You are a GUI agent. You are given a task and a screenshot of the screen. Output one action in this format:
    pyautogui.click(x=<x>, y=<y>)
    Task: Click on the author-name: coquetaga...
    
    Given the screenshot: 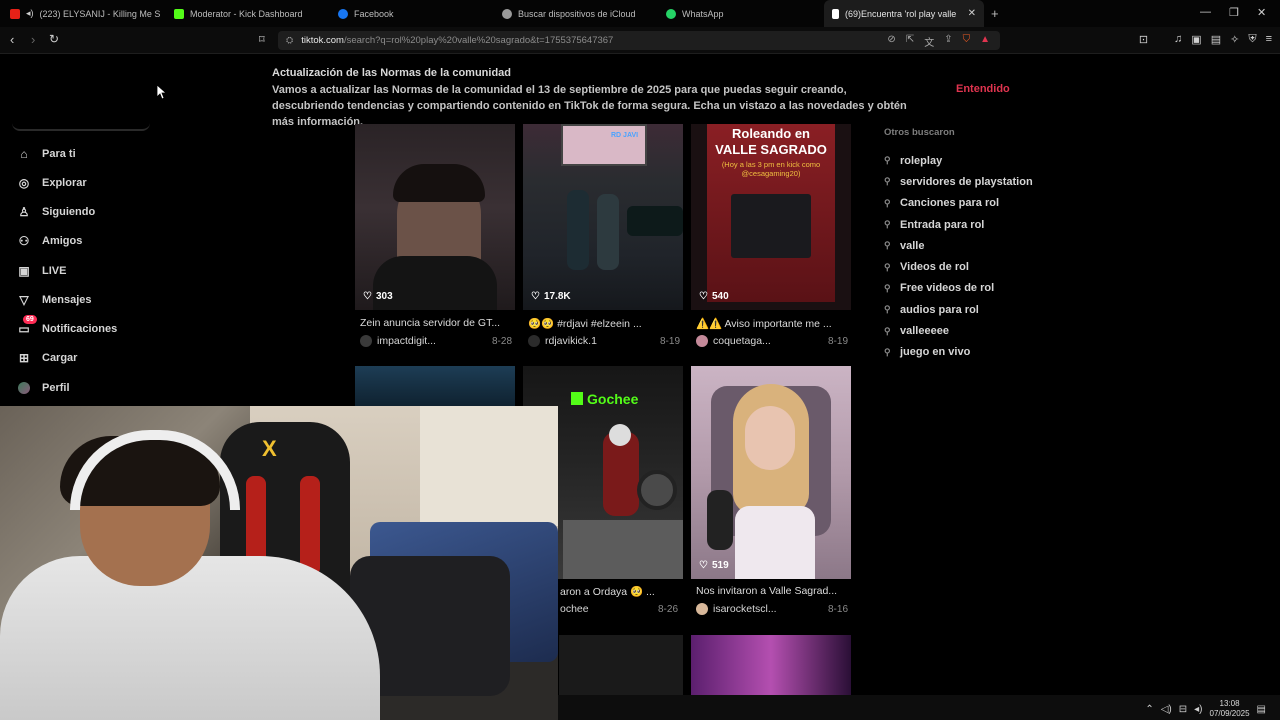 What is the action you would take?
    pyautogui.click(x=742, y=341)
    